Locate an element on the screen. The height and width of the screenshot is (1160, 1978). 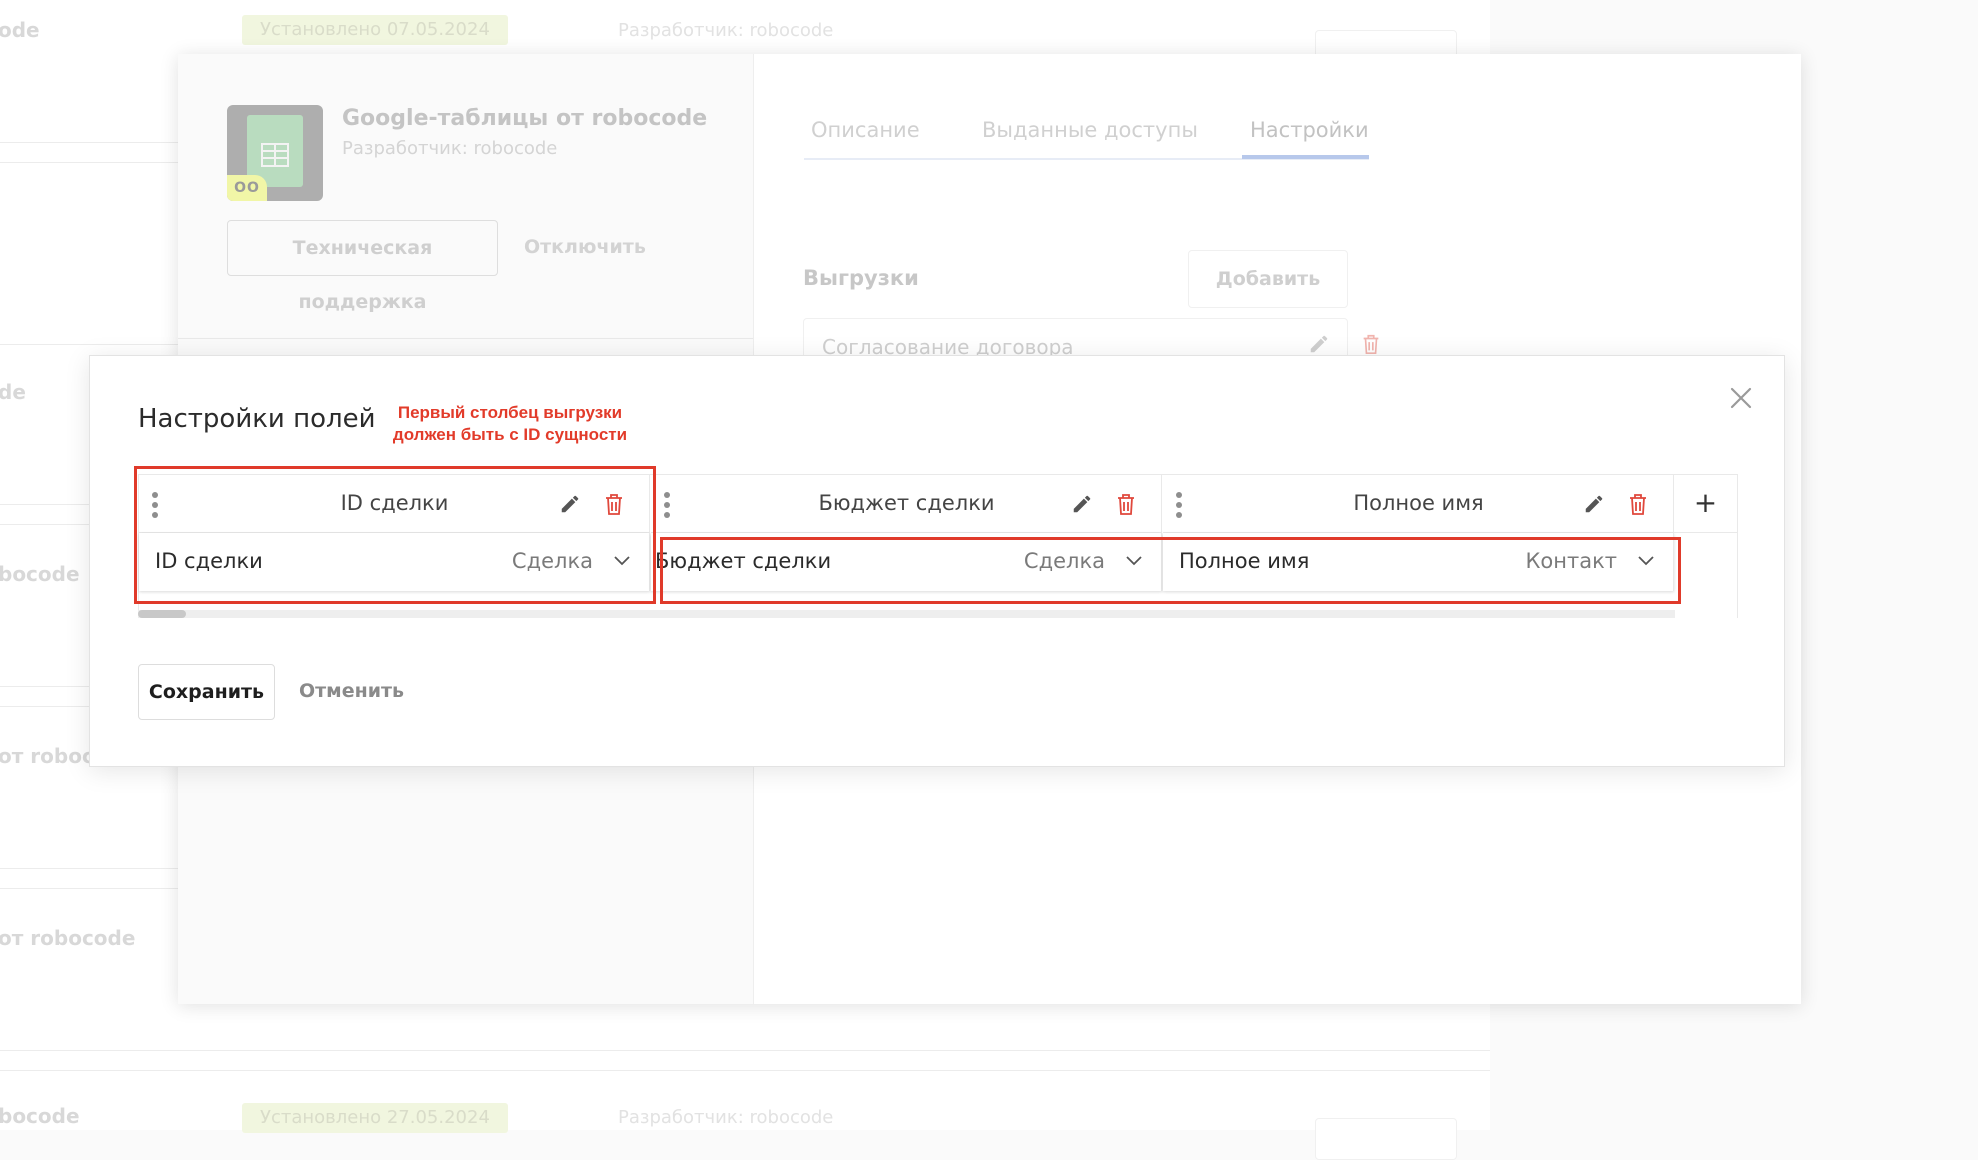
add-upload-button: Добавить is located at coordinates (1268, 279).